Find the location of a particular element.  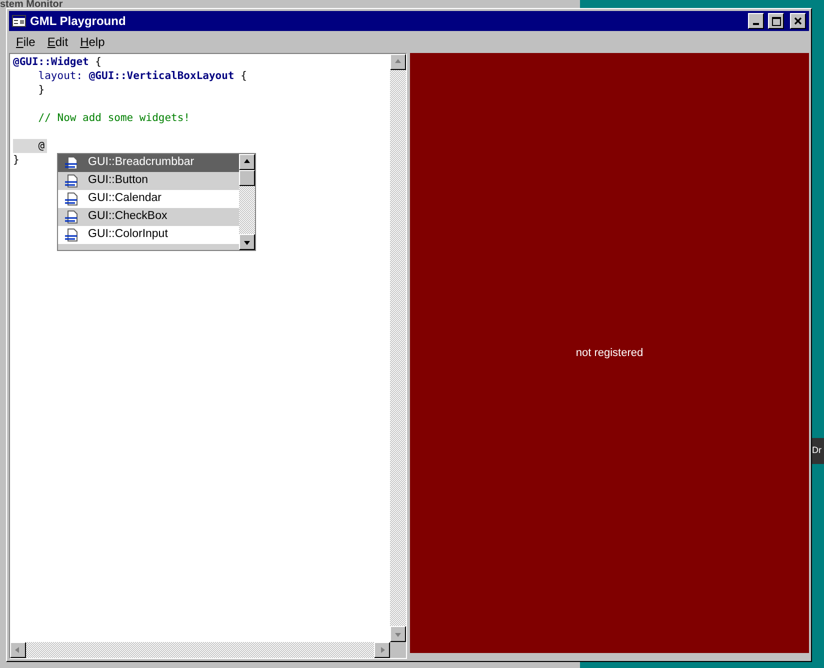

minimize-button is located at coordinates (756, 21).